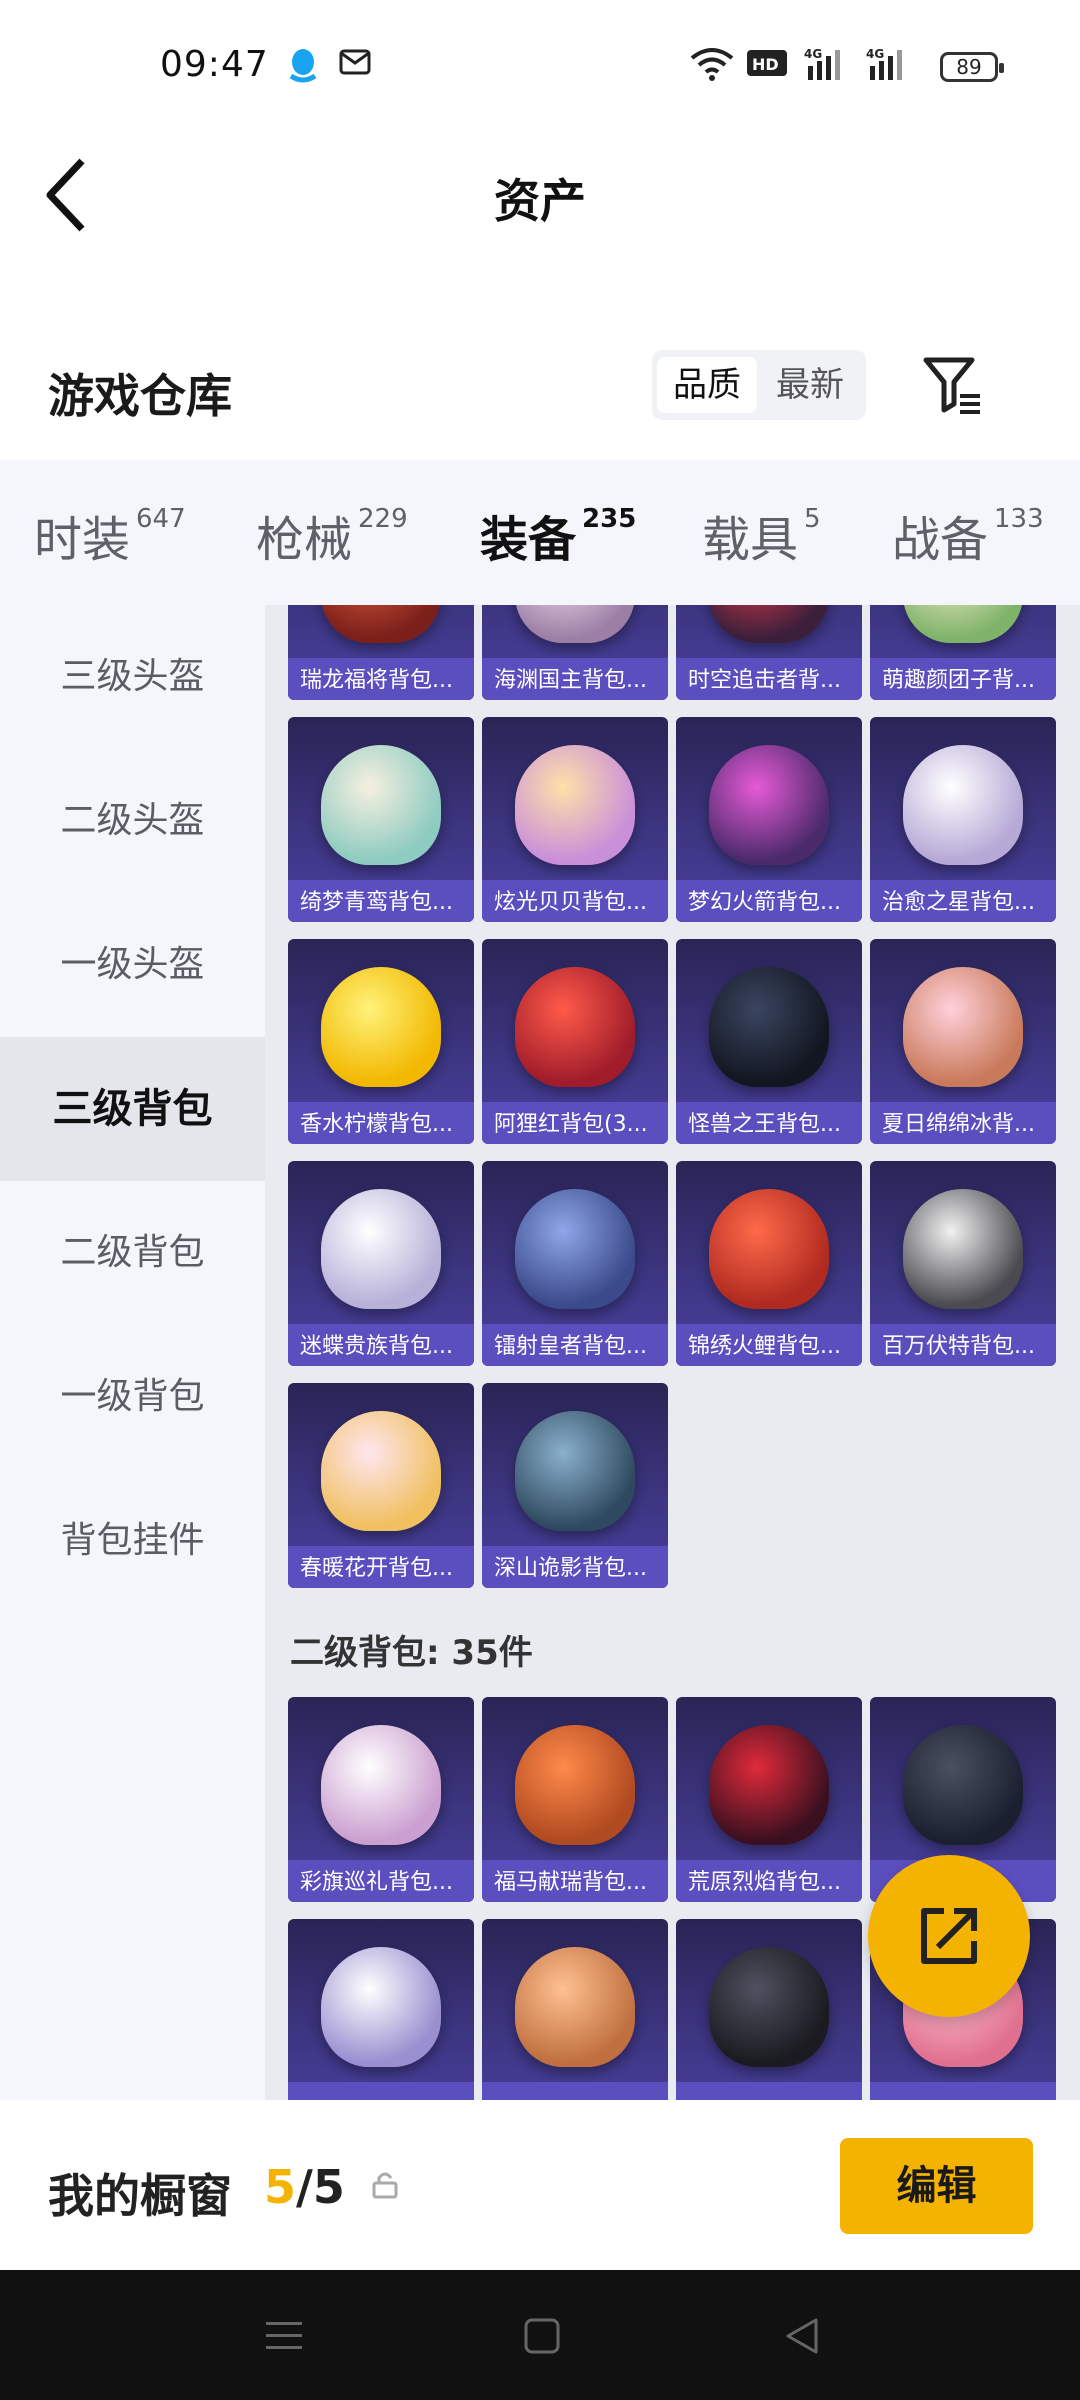  What do you see at coordinates (214, 64) in the screenshot?
I see `status-time: 09:47` at bounding box center [214, 64].